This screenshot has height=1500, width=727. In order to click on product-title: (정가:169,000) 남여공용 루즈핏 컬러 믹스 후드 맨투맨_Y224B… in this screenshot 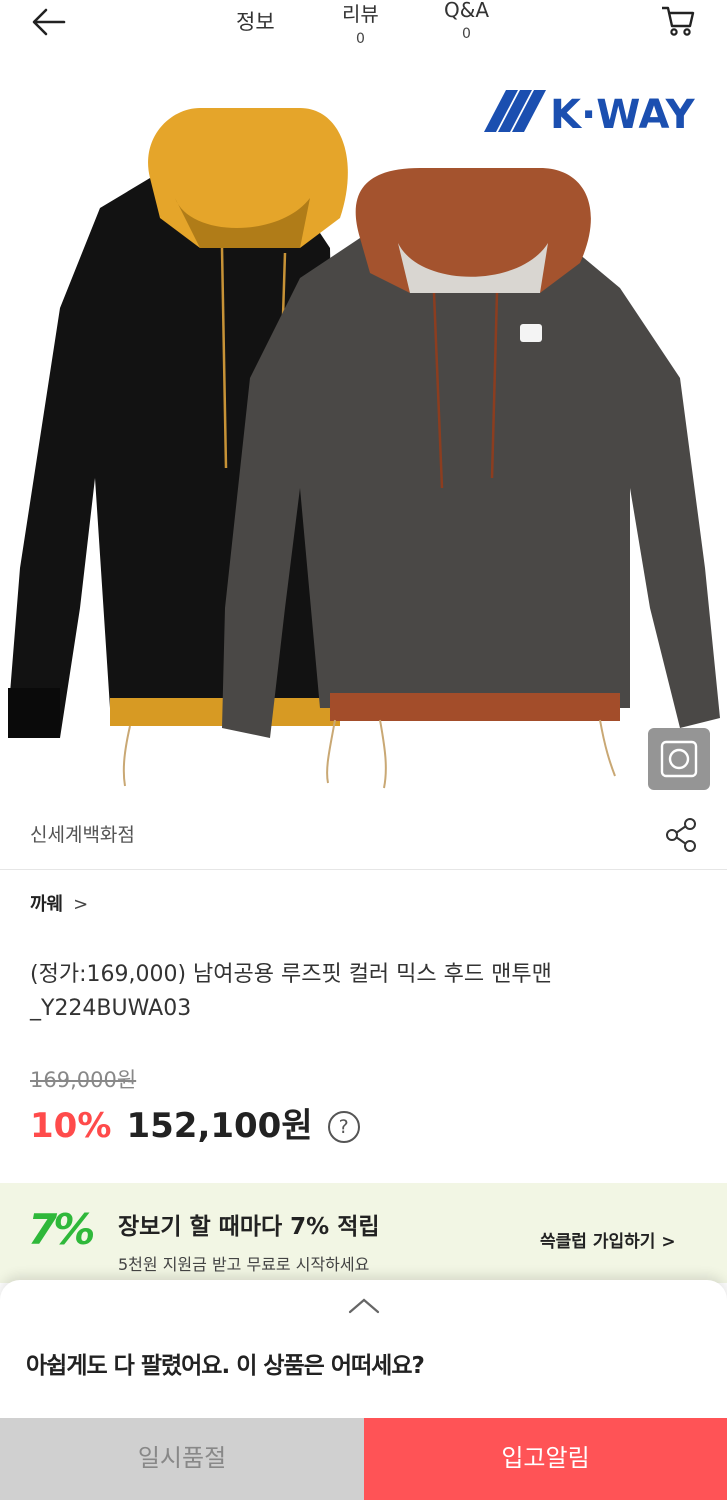, I will do `click(291, 991)`.